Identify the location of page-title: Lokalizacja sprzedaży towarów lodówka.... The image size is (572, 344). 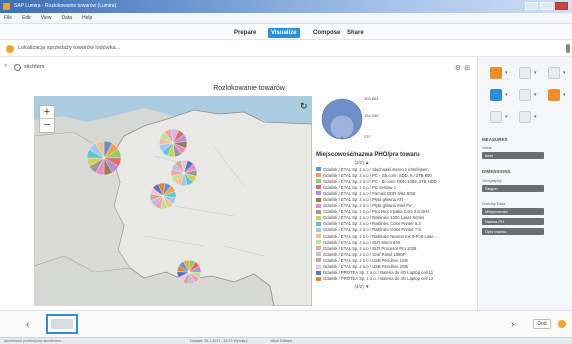
(69, 48).